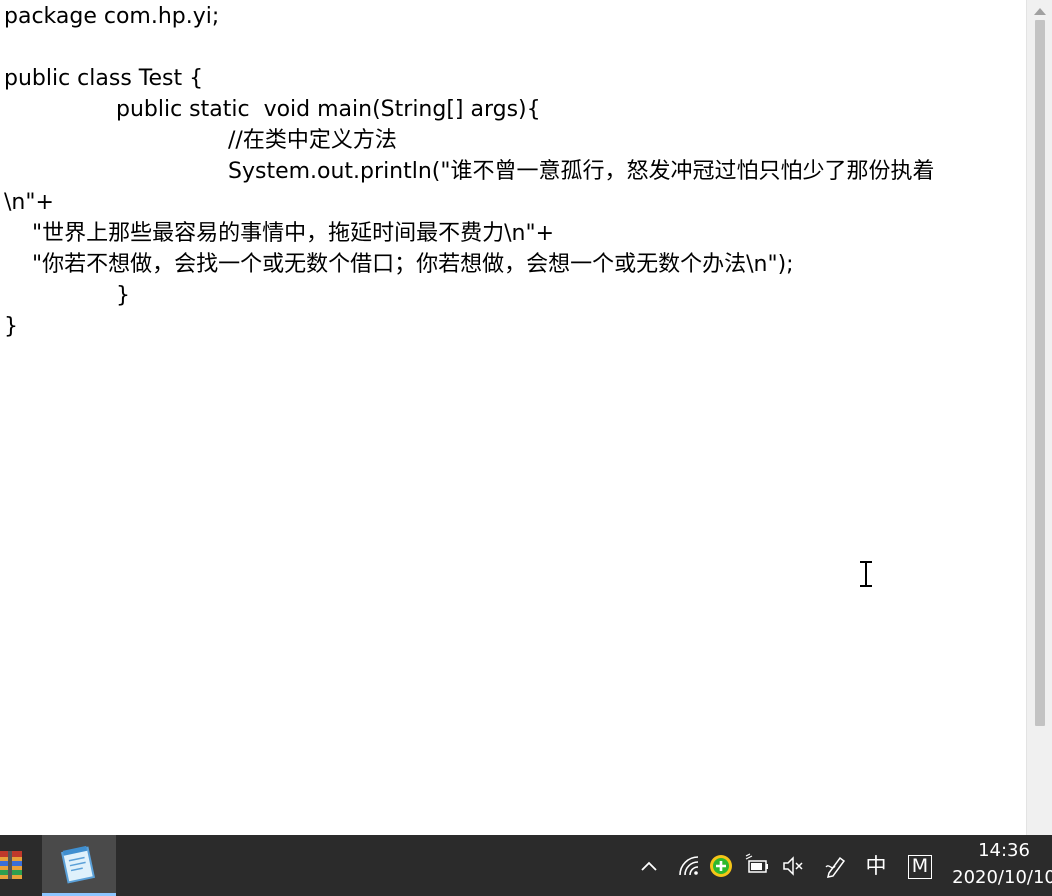  Describe the element at coordinates (413, 264) in the screenshot. I see `code-line: "你若不想做，会找一个或无数个借口；你若想做，会想一个或无数个办法\n");` at that location.